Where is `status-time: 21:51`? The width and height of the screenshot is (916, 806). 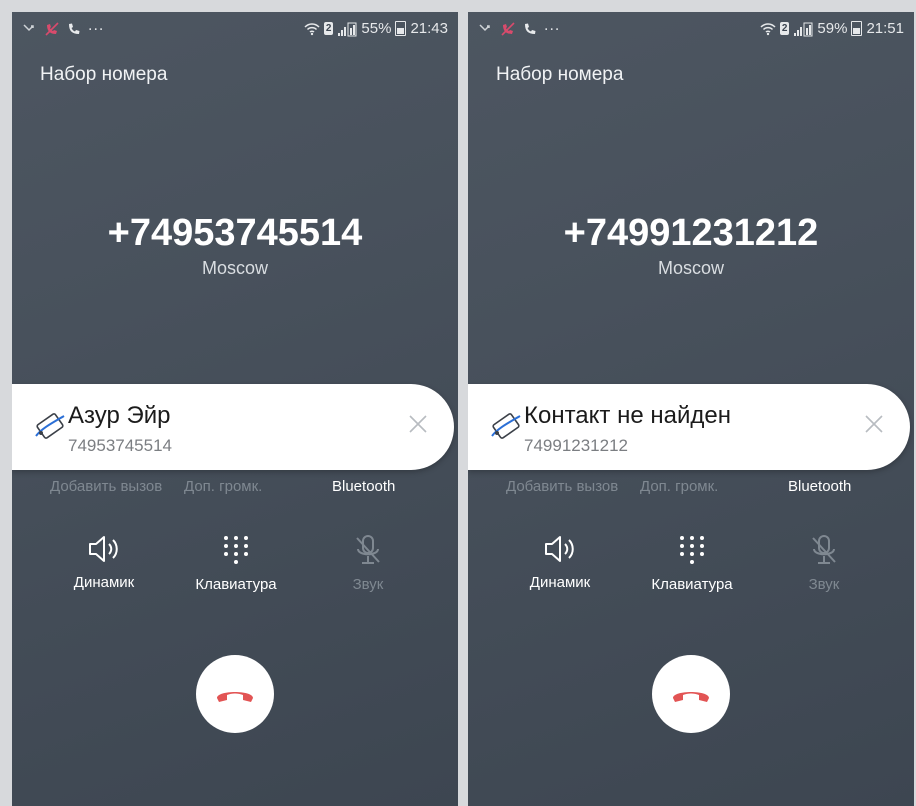
status-time: 21:51 is located at coordinates (885, 28).